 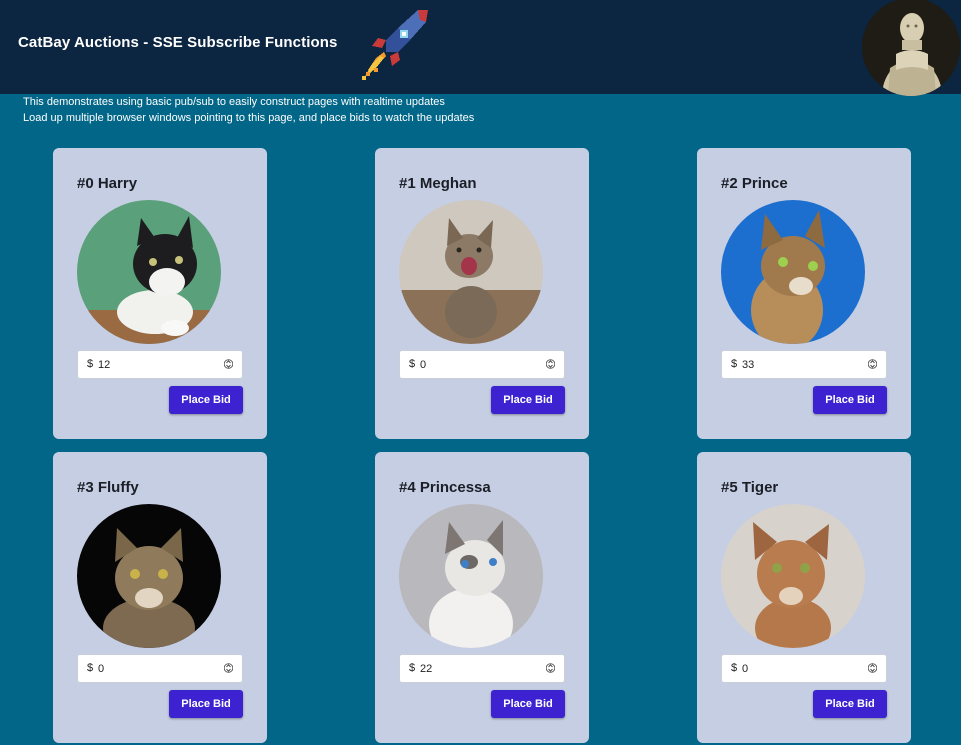 What do you see at coordinates (445, 487) in the screenshot?
I see `cat-name: #4 Princessa` at bounding box center [445, 487].